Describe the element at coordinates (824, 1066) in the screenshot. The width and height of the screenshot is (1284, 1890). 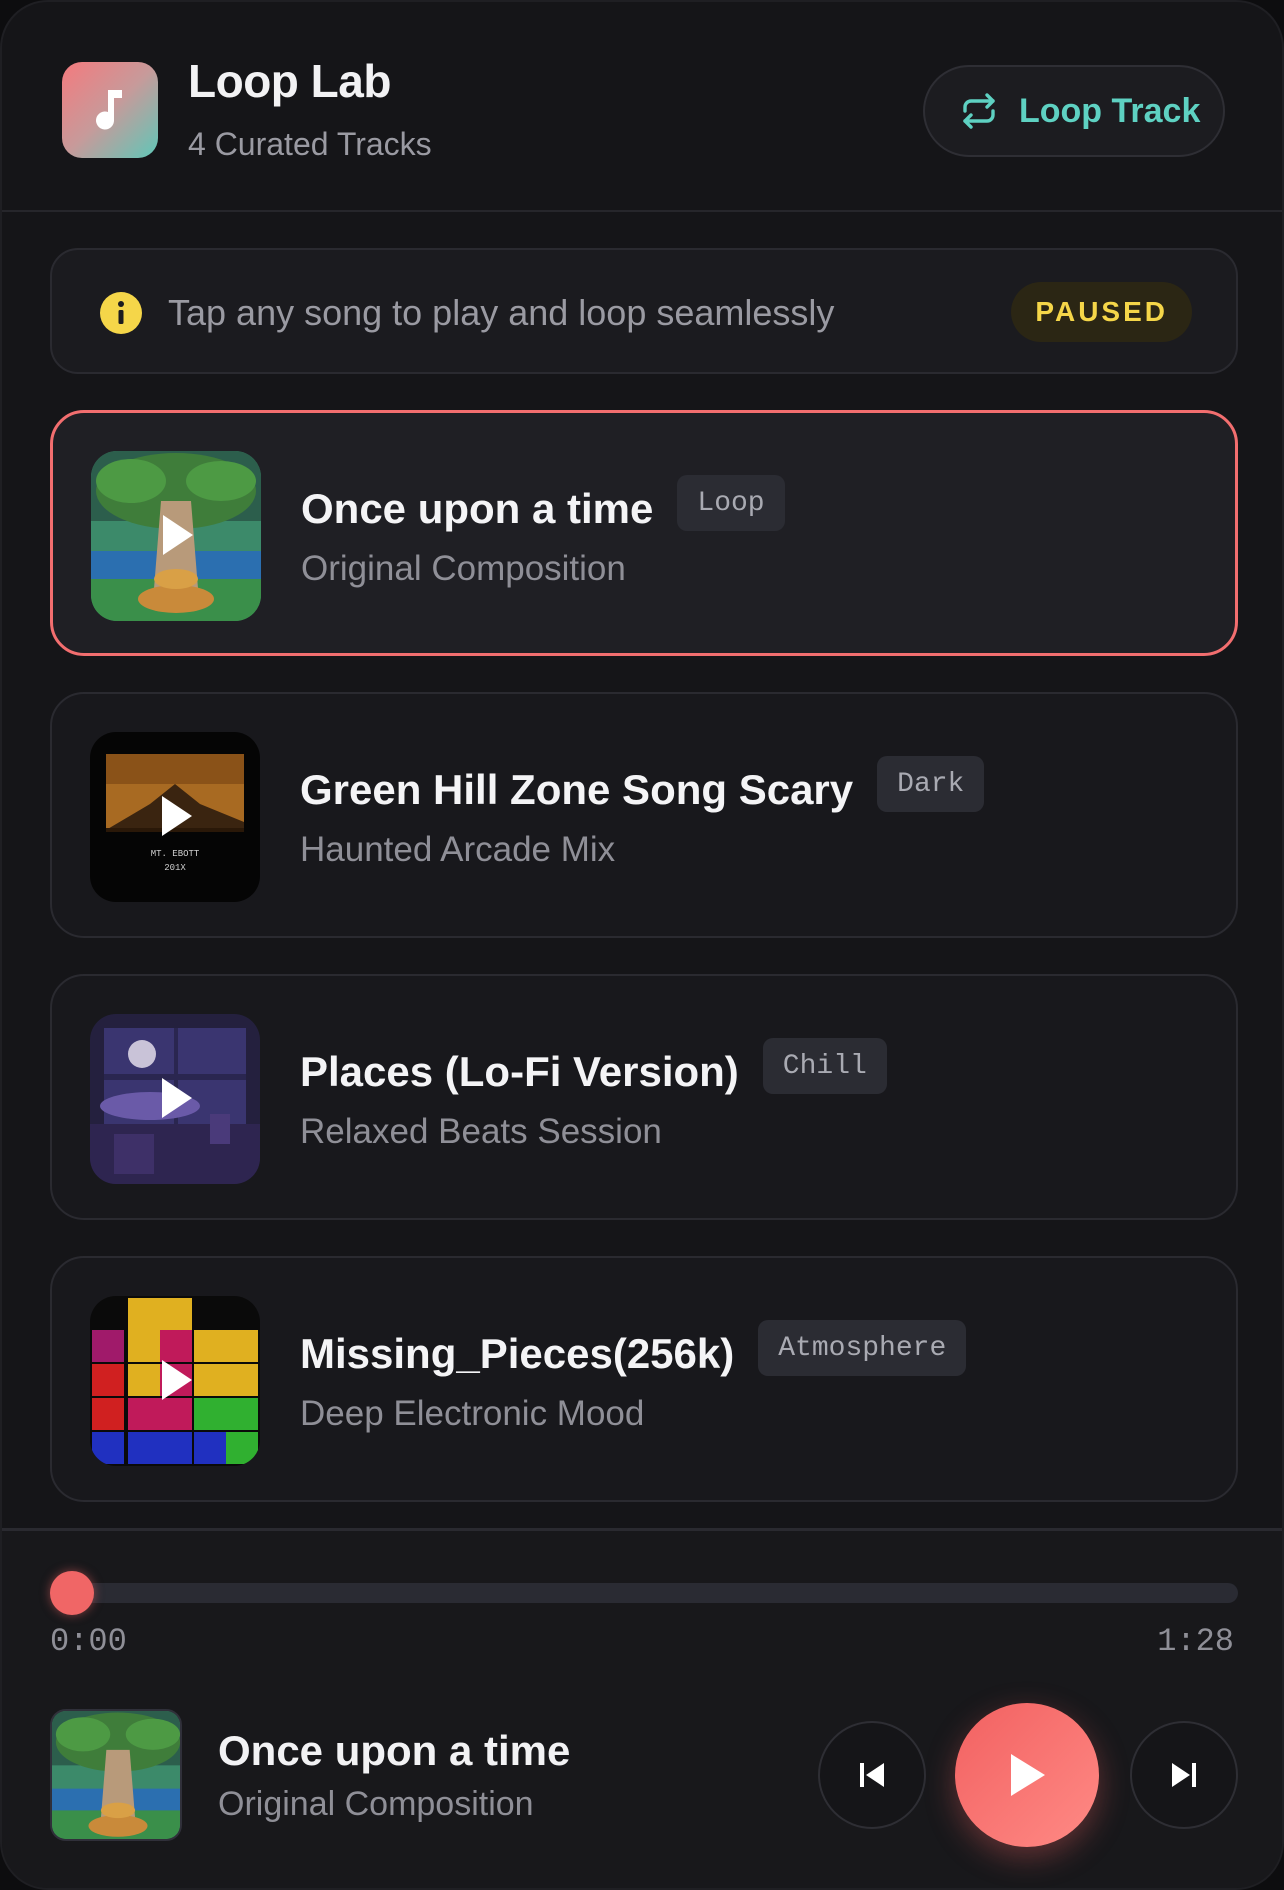
I see `track-tag: Chill` at that location.